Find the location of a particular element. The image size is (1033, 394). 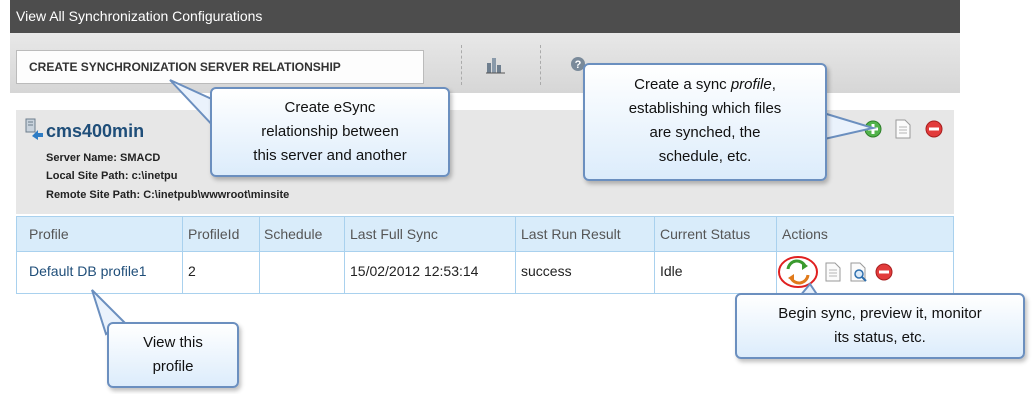

column-header-profileid: ProfileId is located at coordinates (213, 234).